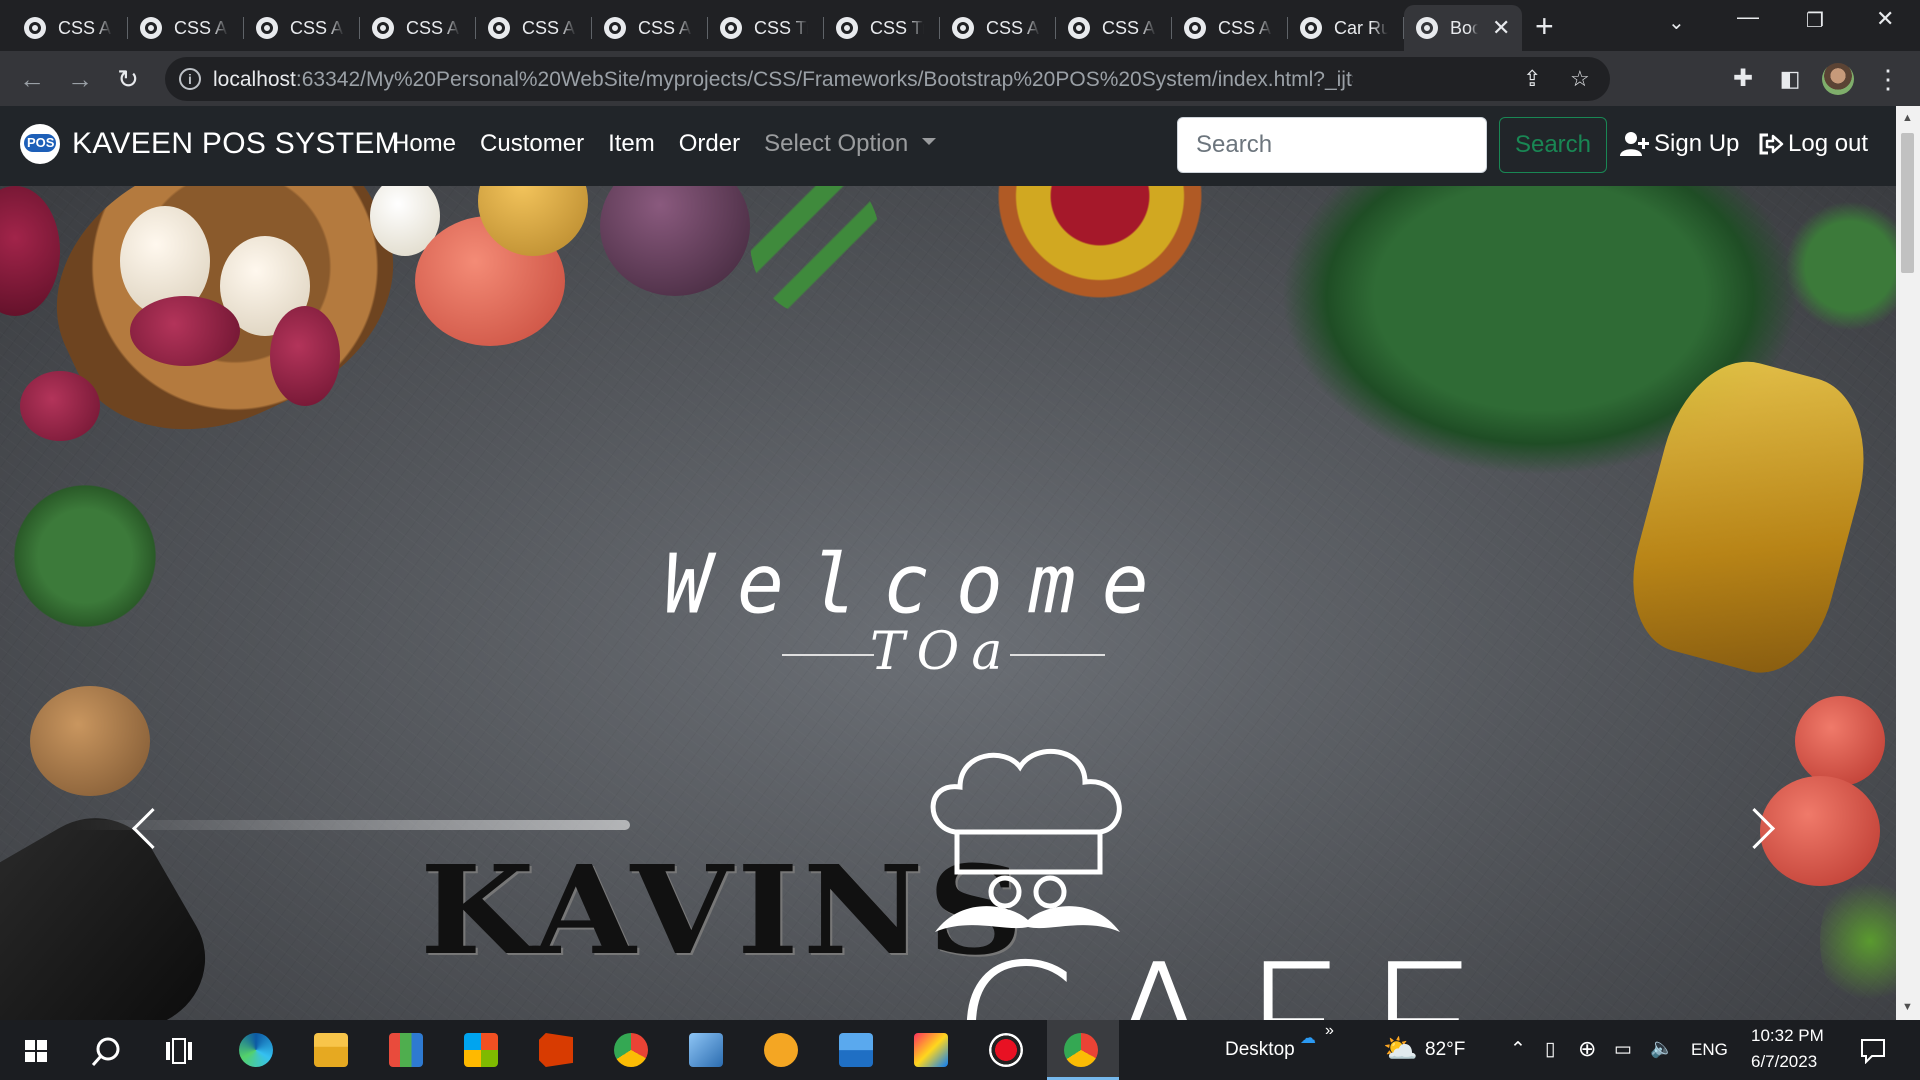 The height and width of the screenshot is (1080, 1920). I want to click on browser-tab: Car Ru, so click(1346, 28).